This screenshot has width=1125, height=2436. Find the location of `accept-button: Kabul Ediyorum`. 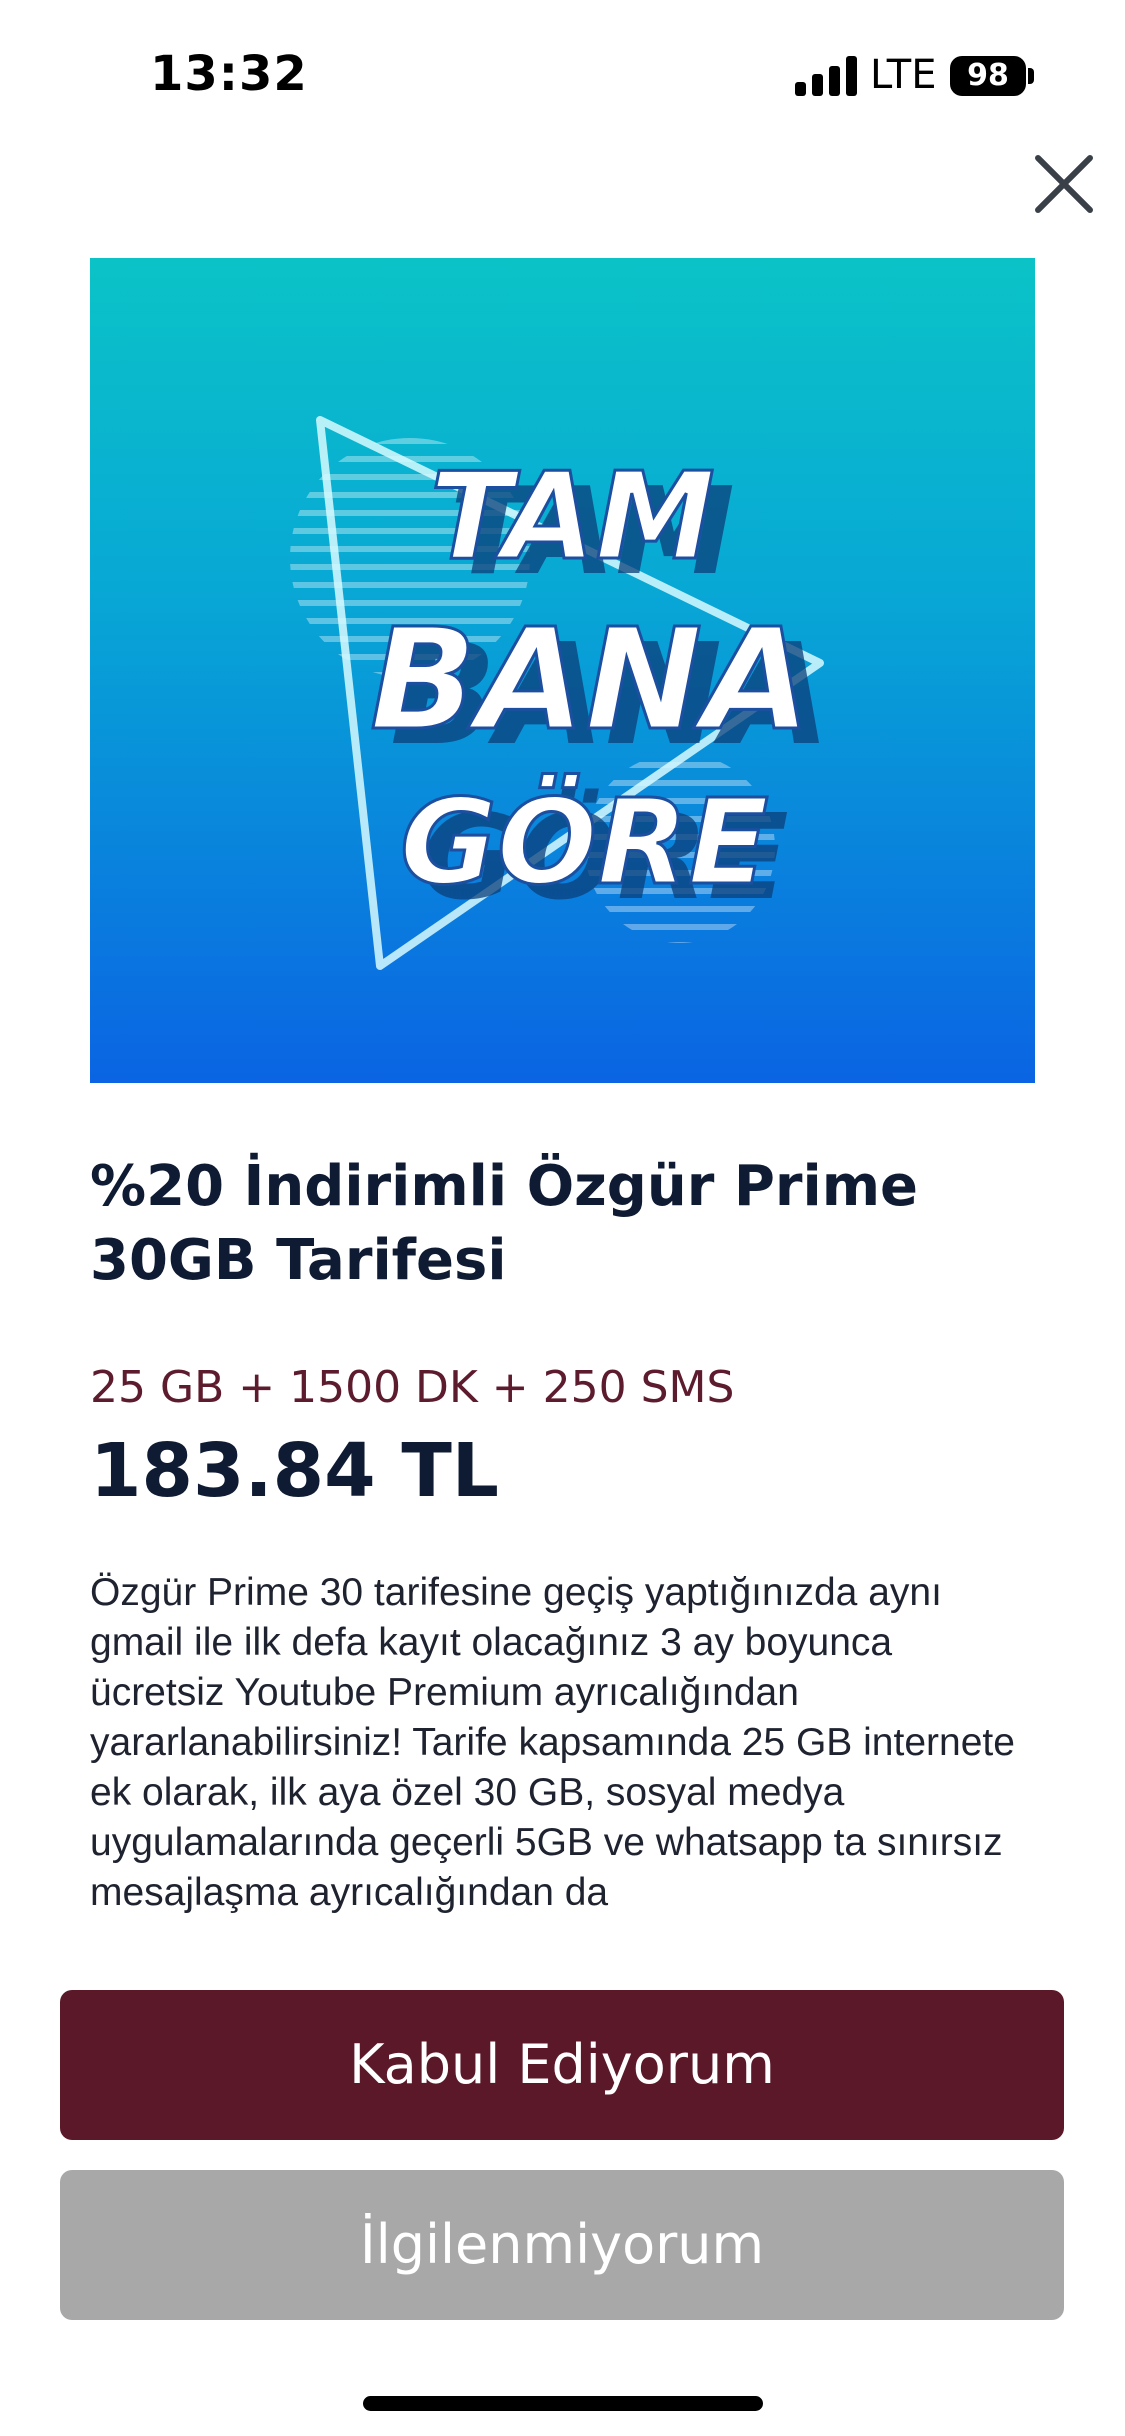

accept-button: Kabul Ediyorum is located at coordinates (562, 2065).